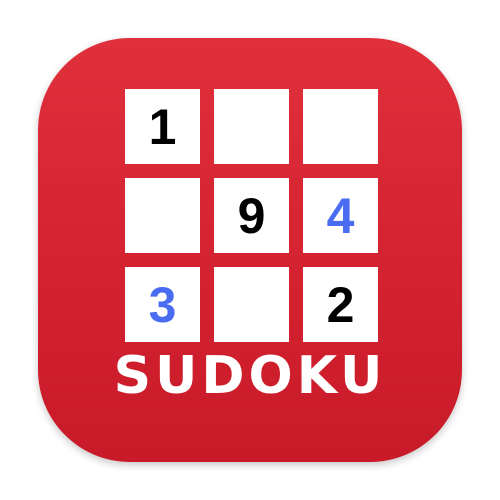 The image size is (500, 500). I want to click on cell-digit: 2, so click(340, 304).